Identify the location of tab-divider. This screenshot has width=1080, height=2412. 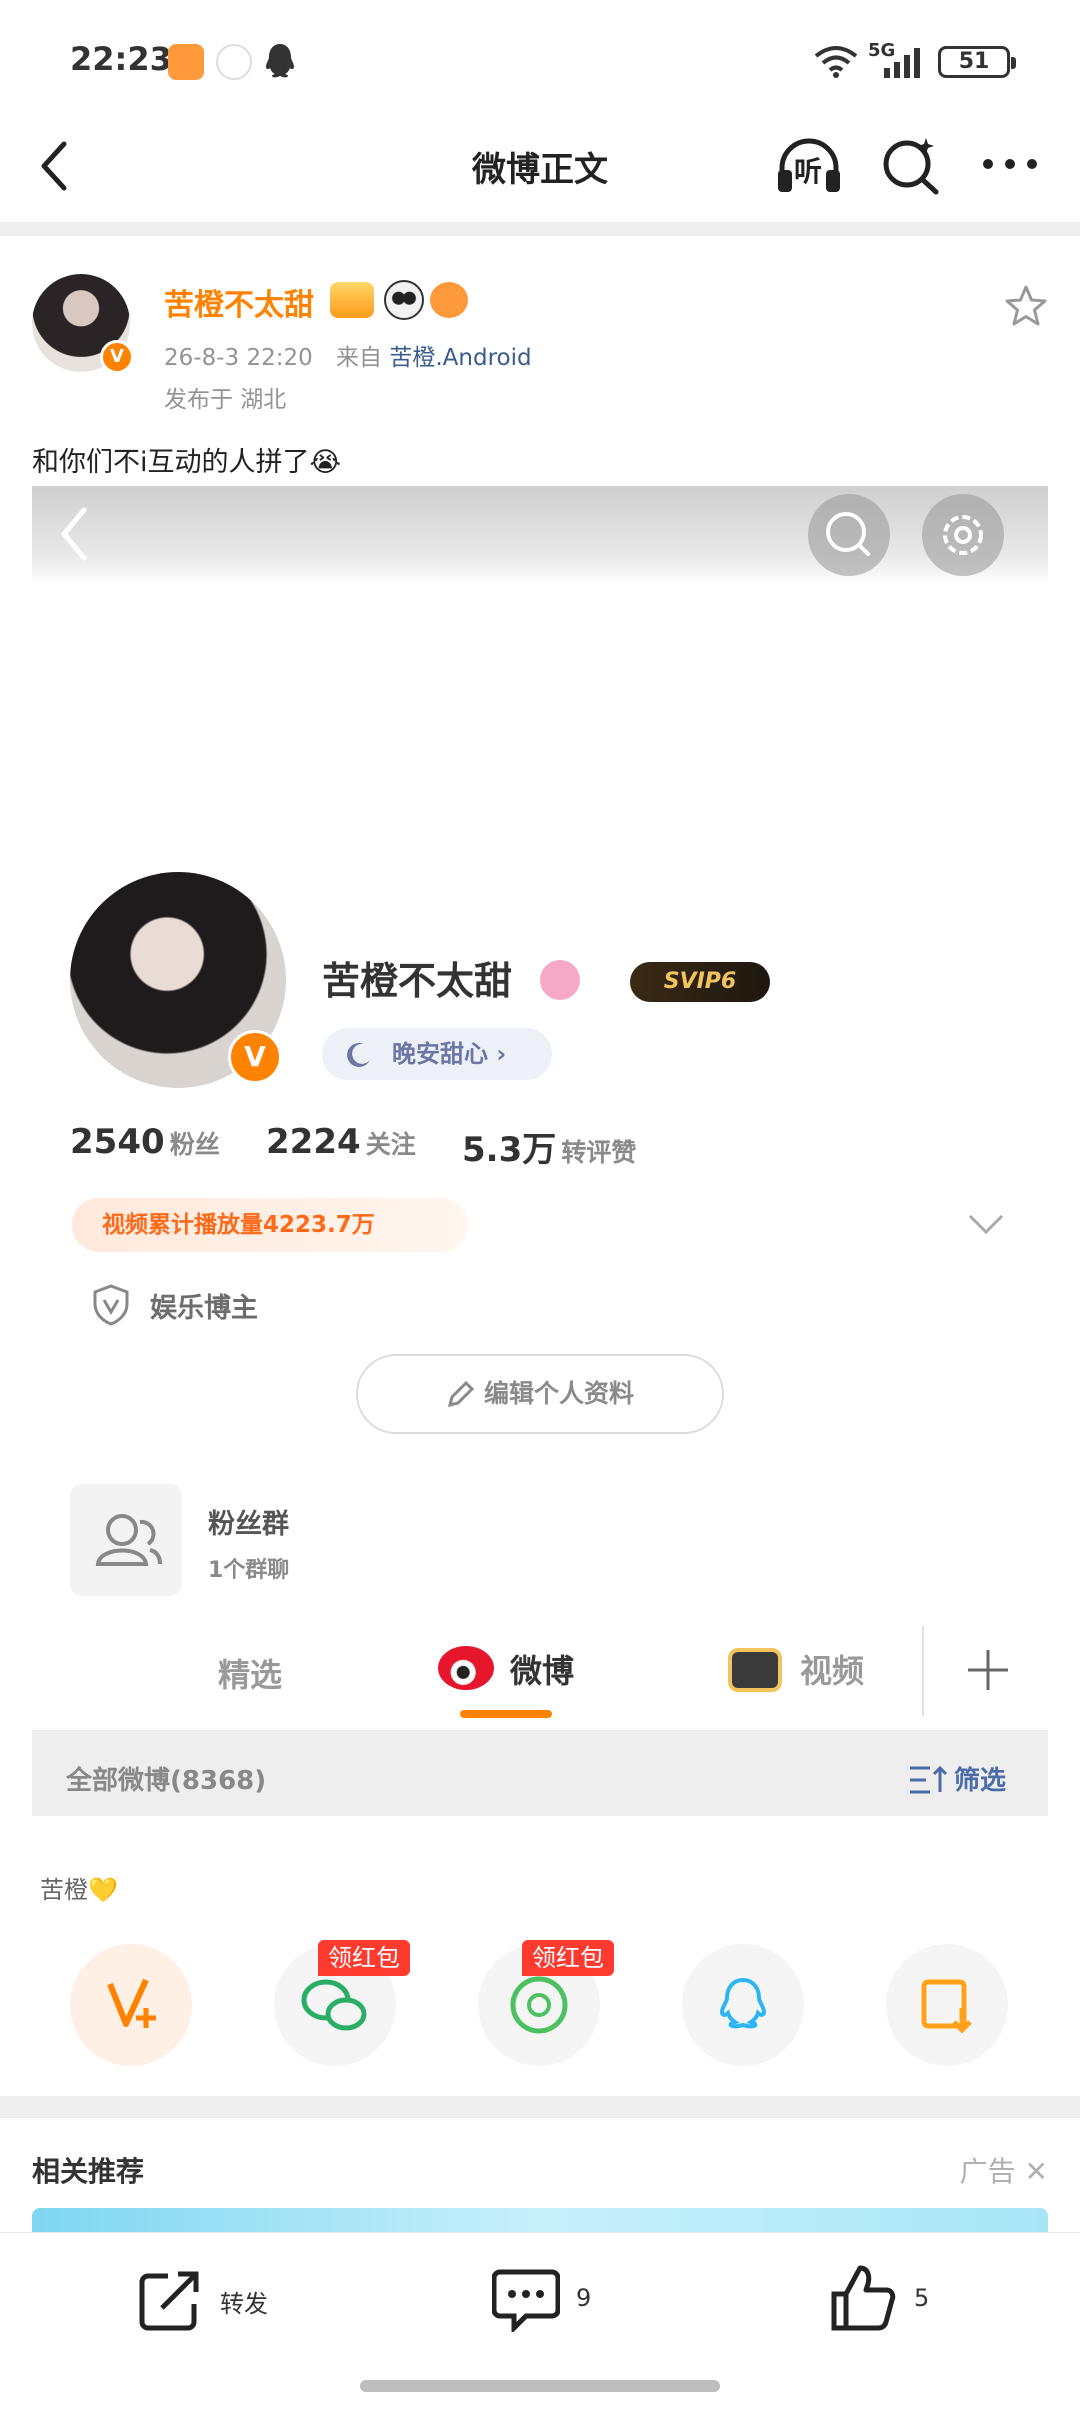
(923, 1671).